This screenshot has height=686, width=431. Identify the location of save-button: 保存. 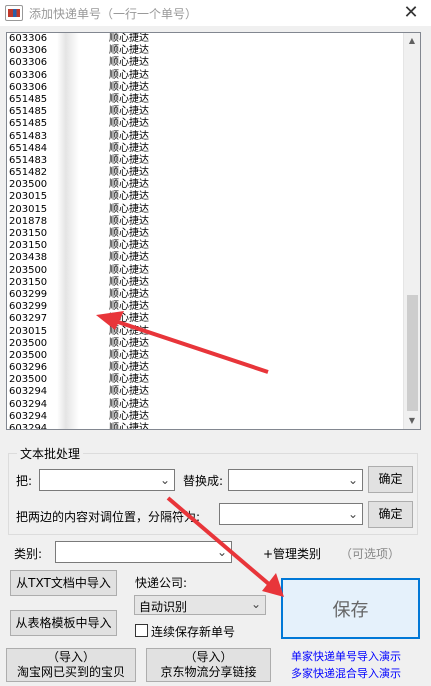
(350, 608).